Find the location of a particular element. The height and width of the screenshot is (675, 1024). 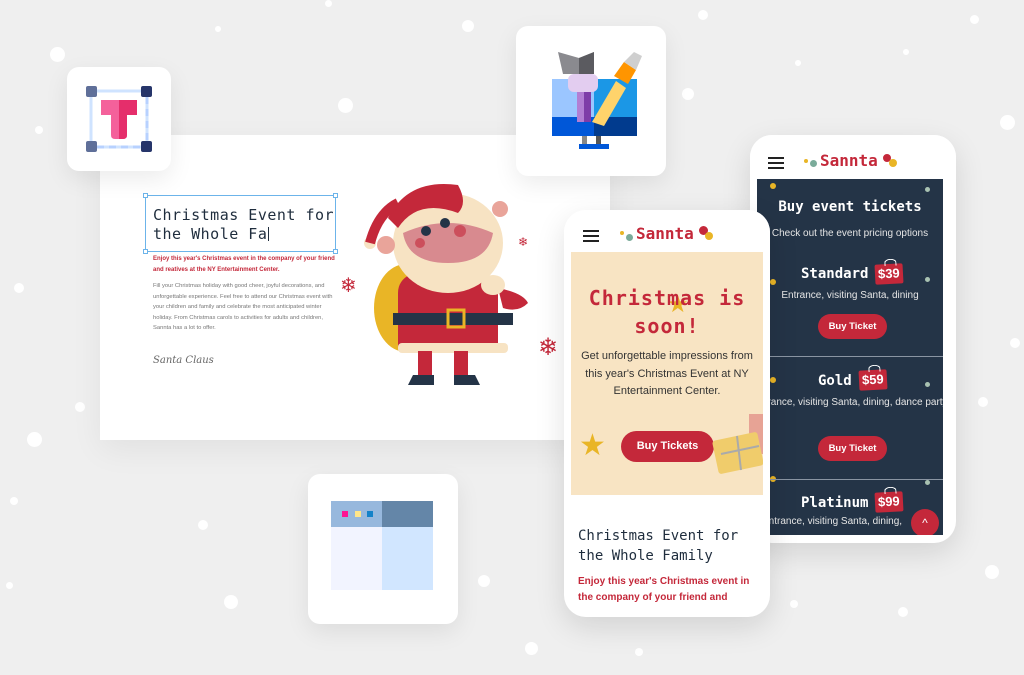

star-icon: ★ is located at coordinates (592, 445).